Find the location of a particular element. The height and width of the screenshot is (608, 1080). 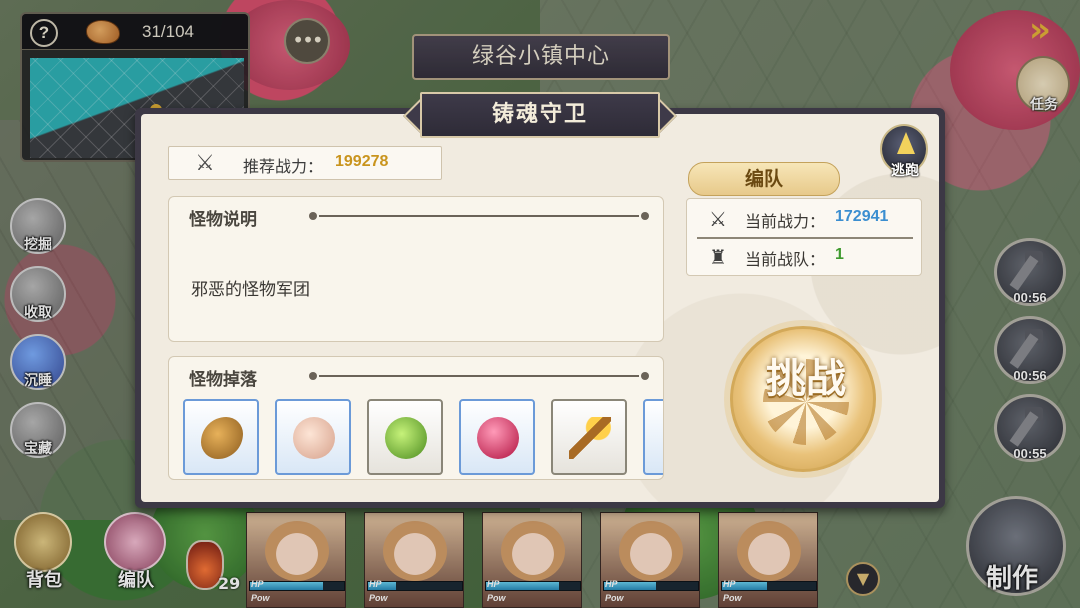

drop-item-chicken is located at coordinates (313, 437).